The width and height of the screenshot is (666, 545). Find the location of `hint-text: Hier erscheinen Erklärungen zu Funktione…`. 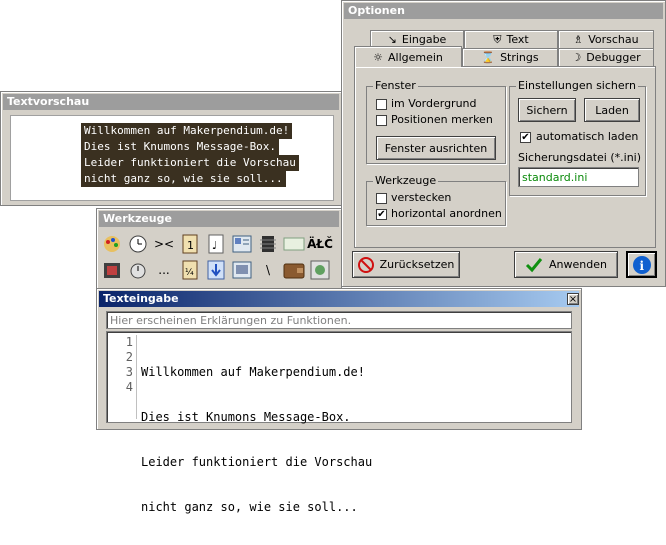

hint-text: Hier erscheinen Erklärungen zu Funktione… is located at coordinates (231, 320).